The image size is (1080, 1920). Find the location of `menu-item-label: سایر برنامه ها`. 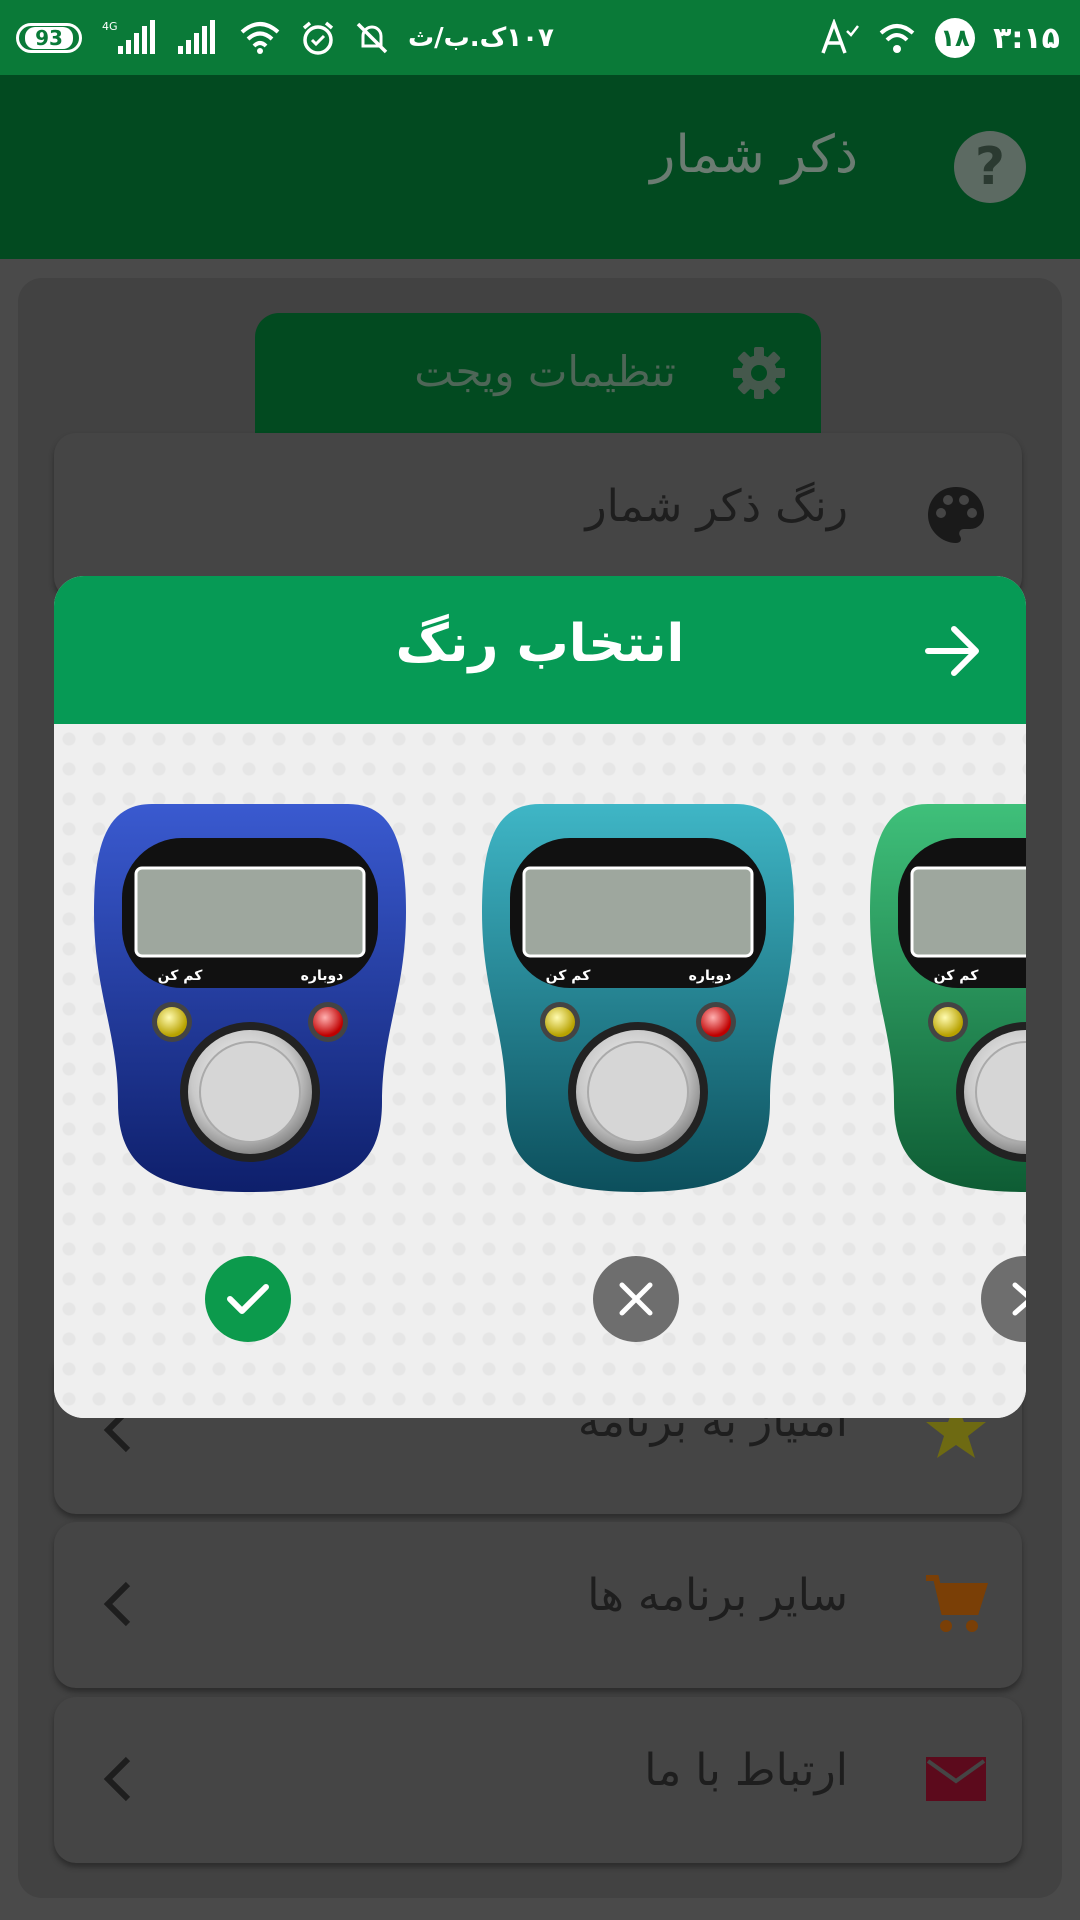

menu-item-label: سایر برنامه ها is located at coordinates (717, 1595).